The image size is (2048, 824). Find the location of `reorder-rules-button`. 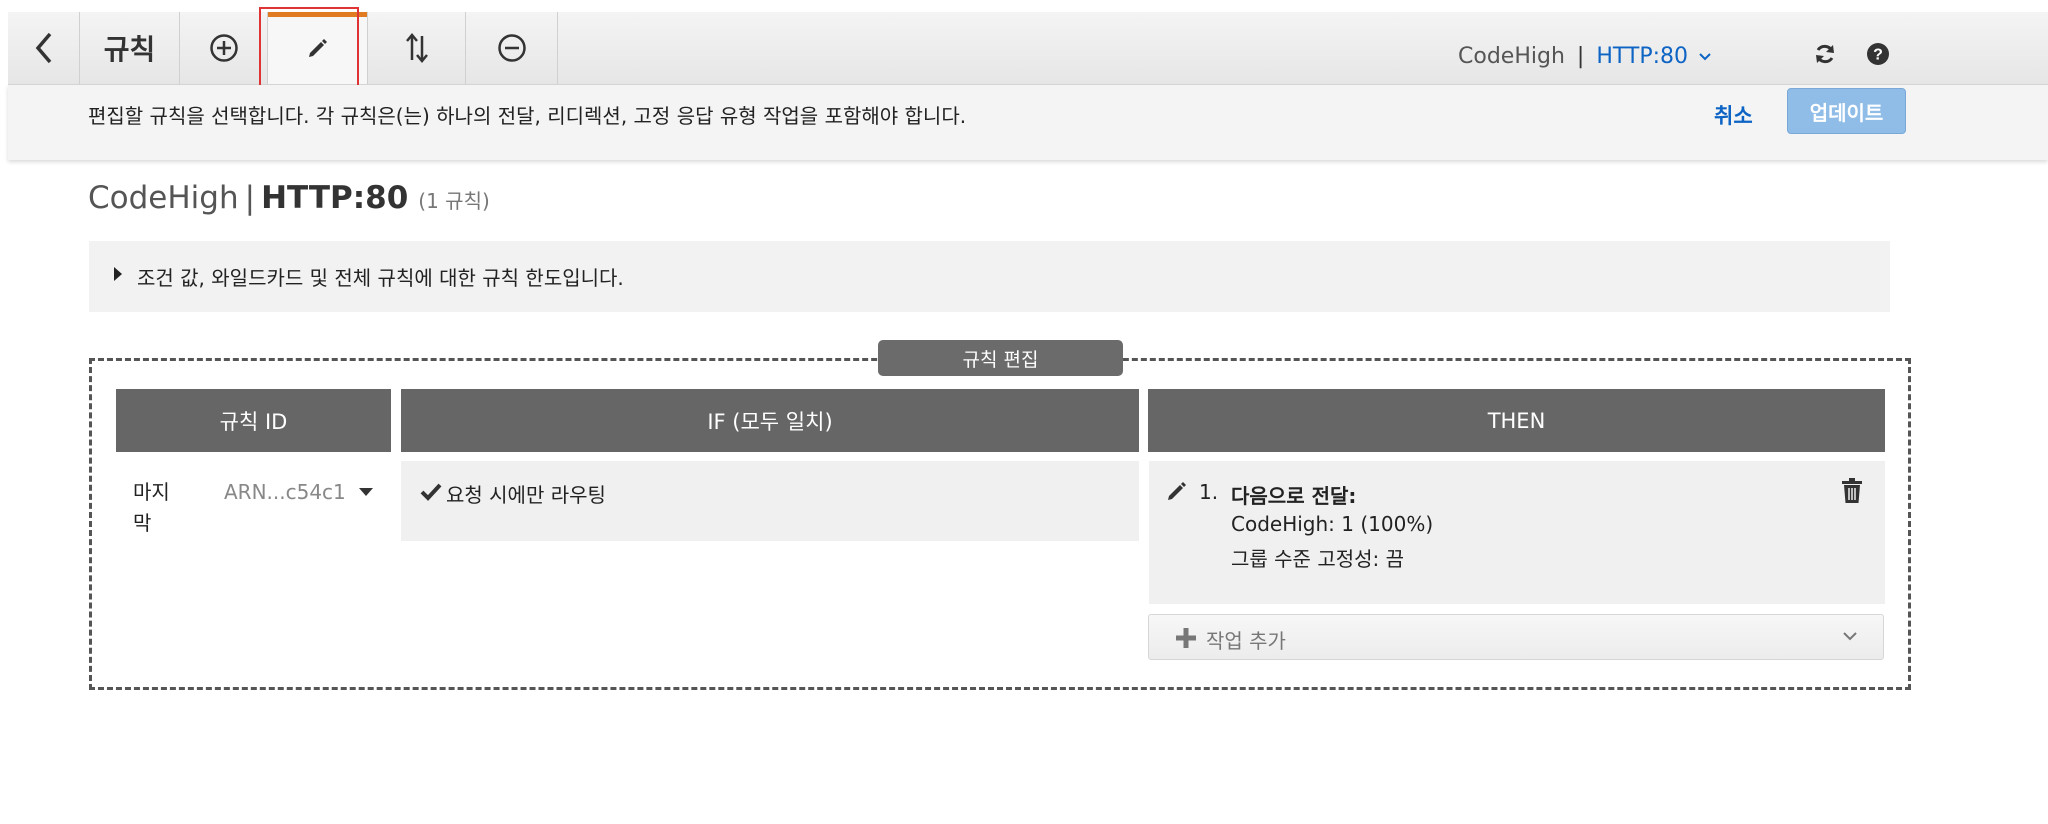

reorder-rules-button is located at coordinates (417, 48).